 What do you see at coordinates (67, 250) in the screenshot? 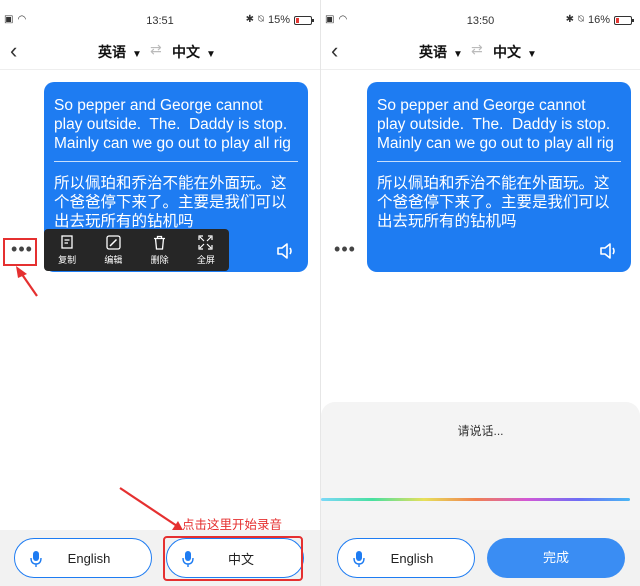
I see `copy-button: 复制` at bounding box center [67, 250].